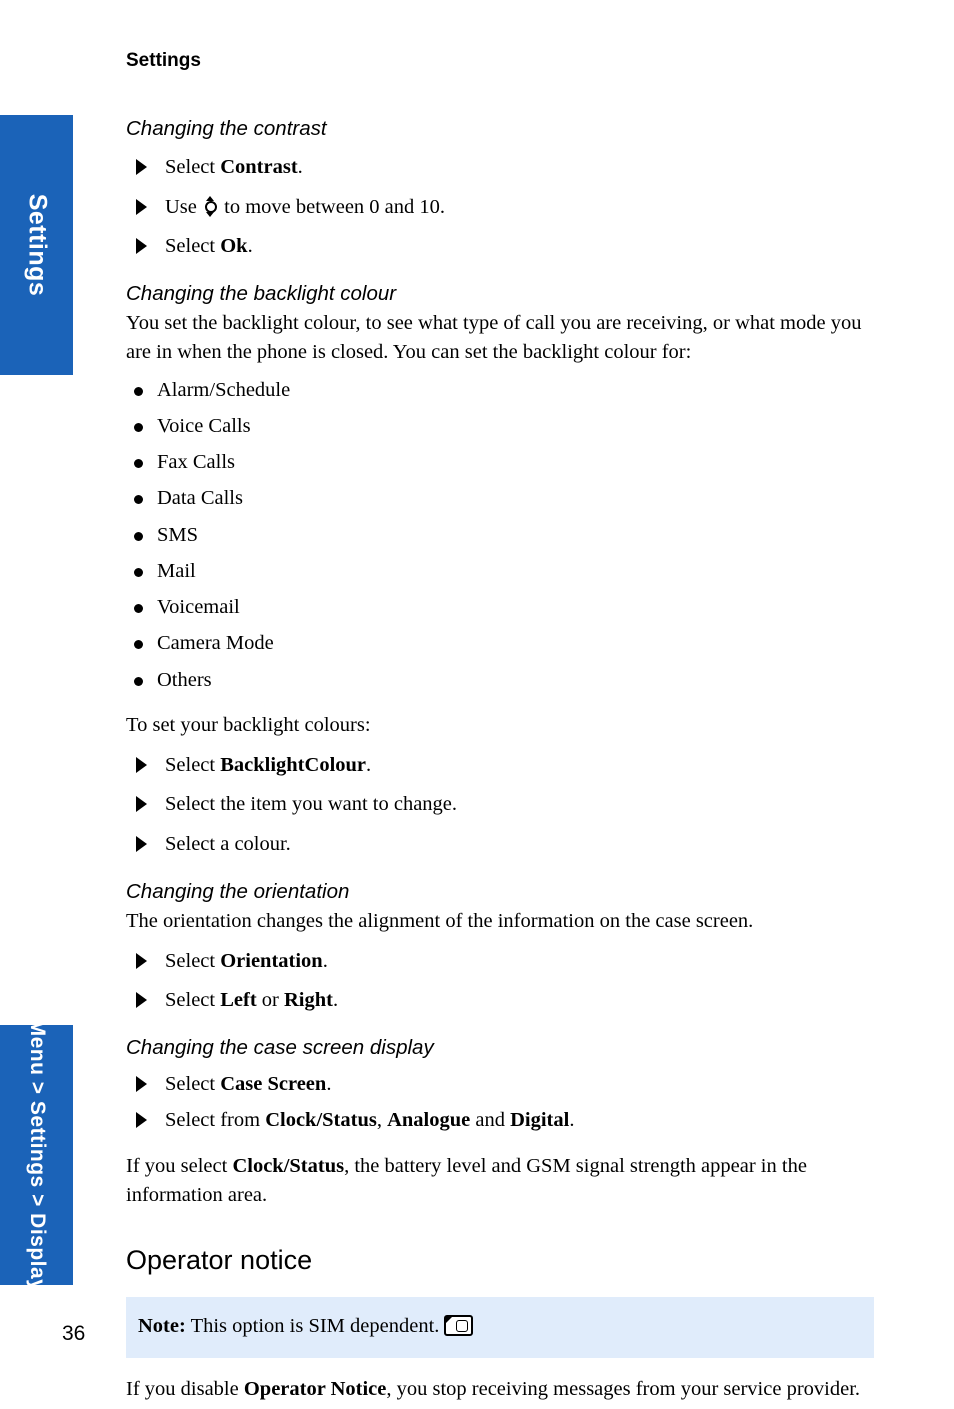 The width and height of the screenshot is (954, 1409). I want to click on list-item-label: Mail, so click(176, 570).